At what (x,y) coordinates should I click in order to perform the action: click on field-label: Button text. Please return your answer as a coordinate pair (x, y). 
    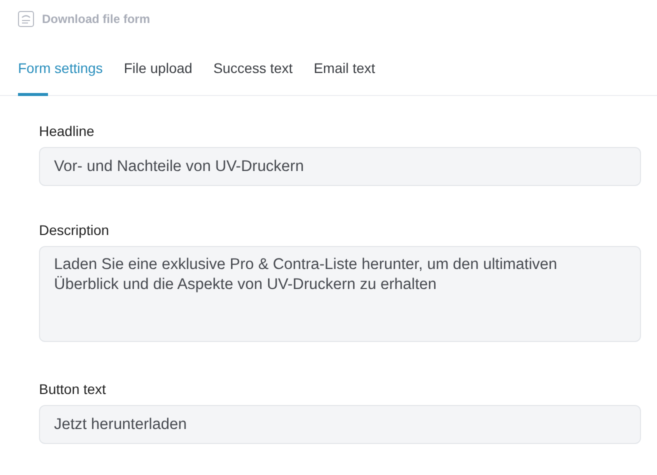
    Looking at the image, I should click on (73, 389).